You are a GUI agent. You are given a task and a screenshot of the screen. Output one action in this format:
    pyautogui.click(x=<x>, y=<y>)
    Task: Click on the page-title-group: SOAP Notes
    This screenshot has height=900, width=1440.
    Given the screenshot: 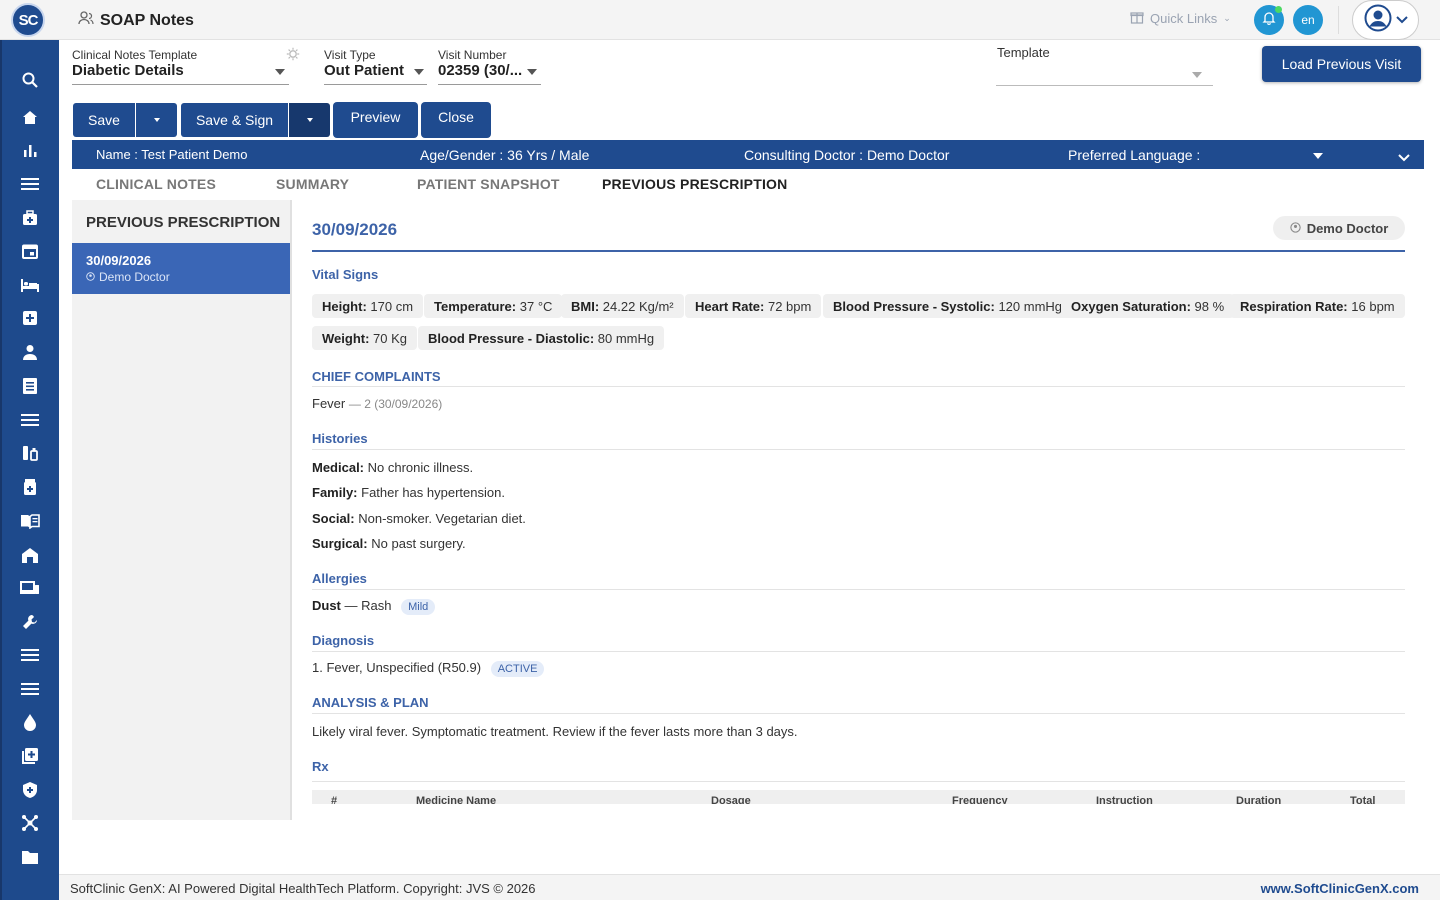 What is the action you would take?
    pyautogui.click(x=136, y=20)
    